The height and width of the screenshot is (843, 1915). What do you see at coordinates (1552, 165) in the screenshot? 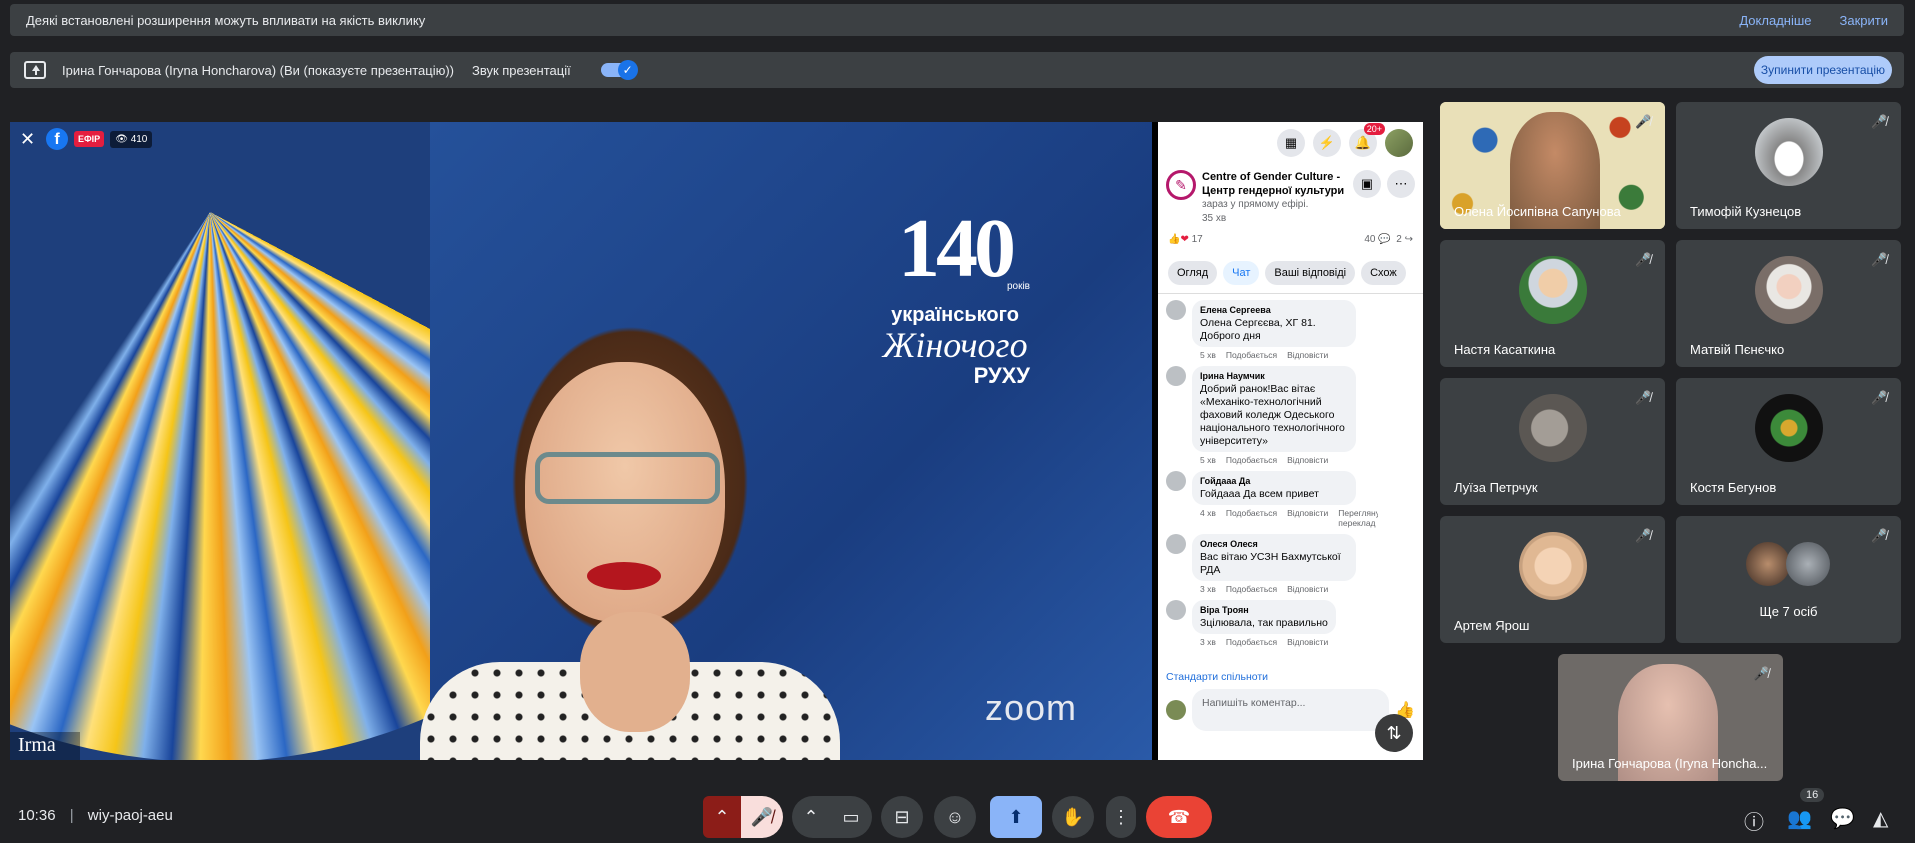
I see `participant-tile: 🎤̸ Олена Йосипівна Сапунова` at bounding box center [1552, 165].